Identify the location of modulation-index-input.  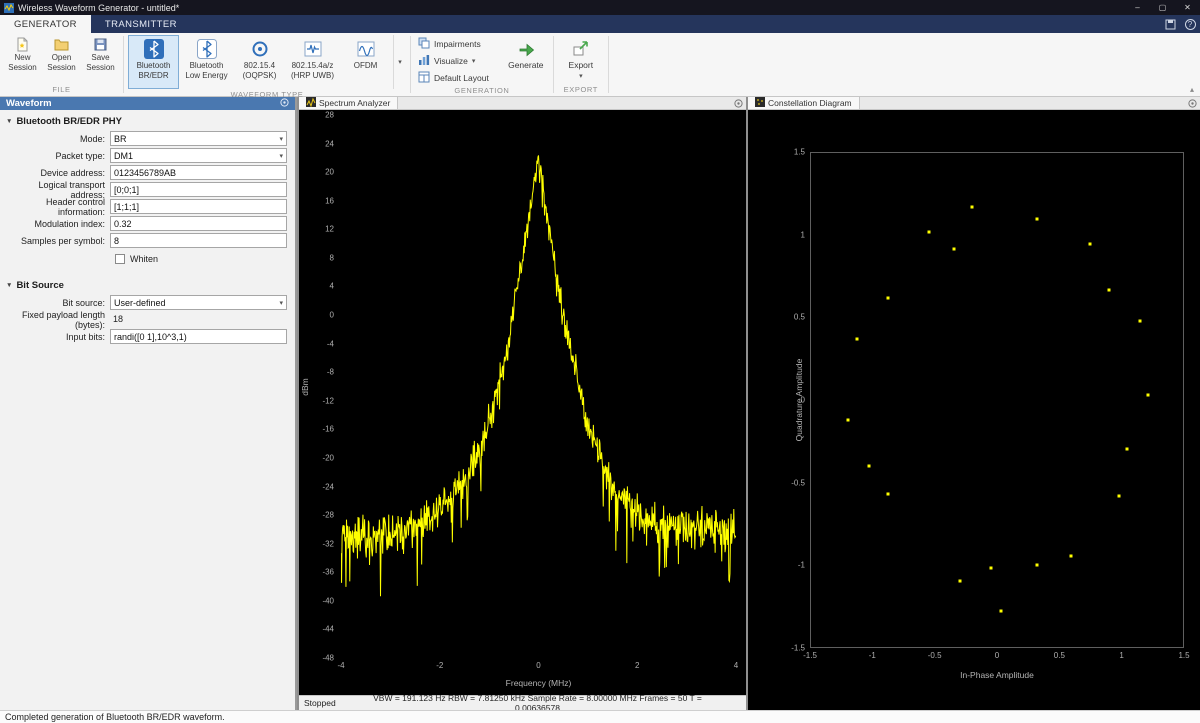
(198, 223).